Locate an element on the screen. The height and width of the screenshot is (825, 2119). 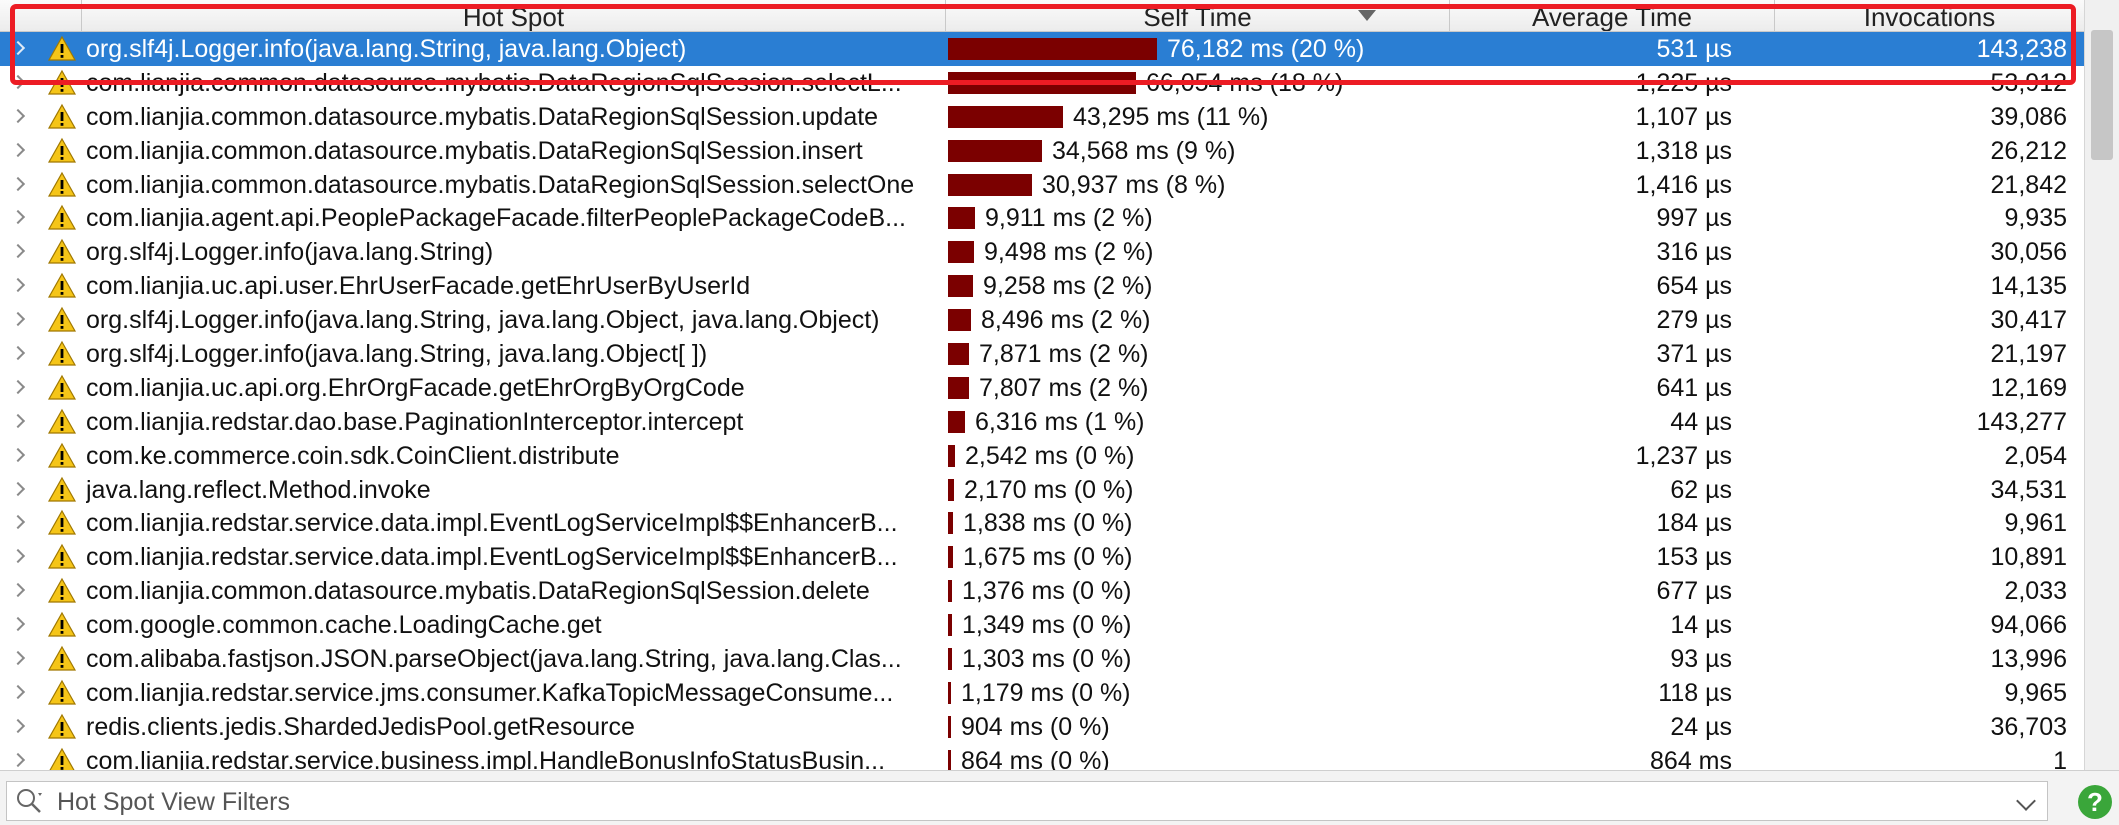
invocations-value: 14,135 is located at coordinates (2028, 286).